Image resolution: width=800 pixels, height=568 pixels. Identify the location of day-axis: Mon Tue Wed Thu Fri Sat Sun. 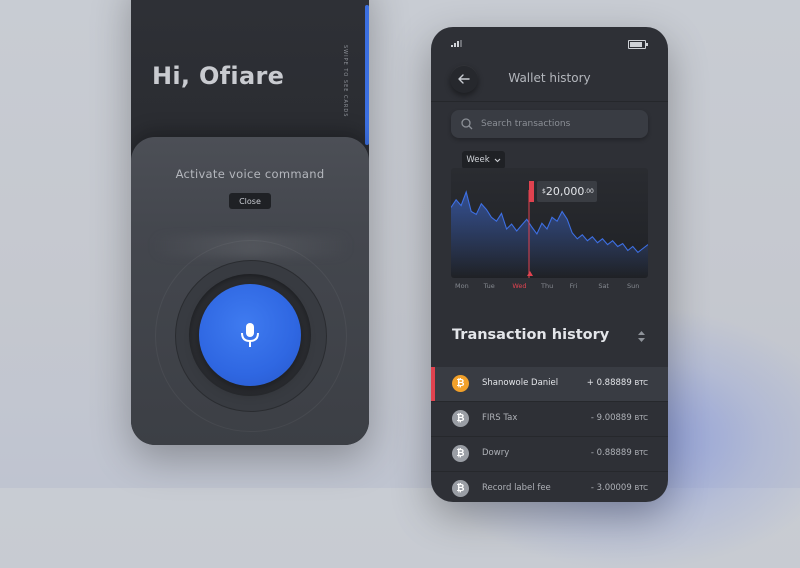
(552, 288).